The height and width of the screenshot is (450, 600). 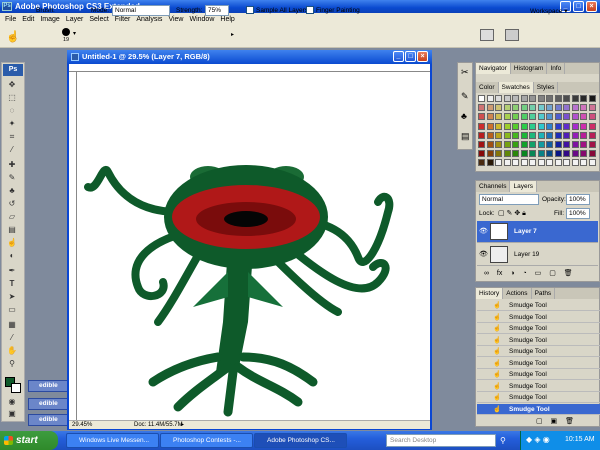 I want to click on toggle-palette-icon, so click(x=512, y=35).